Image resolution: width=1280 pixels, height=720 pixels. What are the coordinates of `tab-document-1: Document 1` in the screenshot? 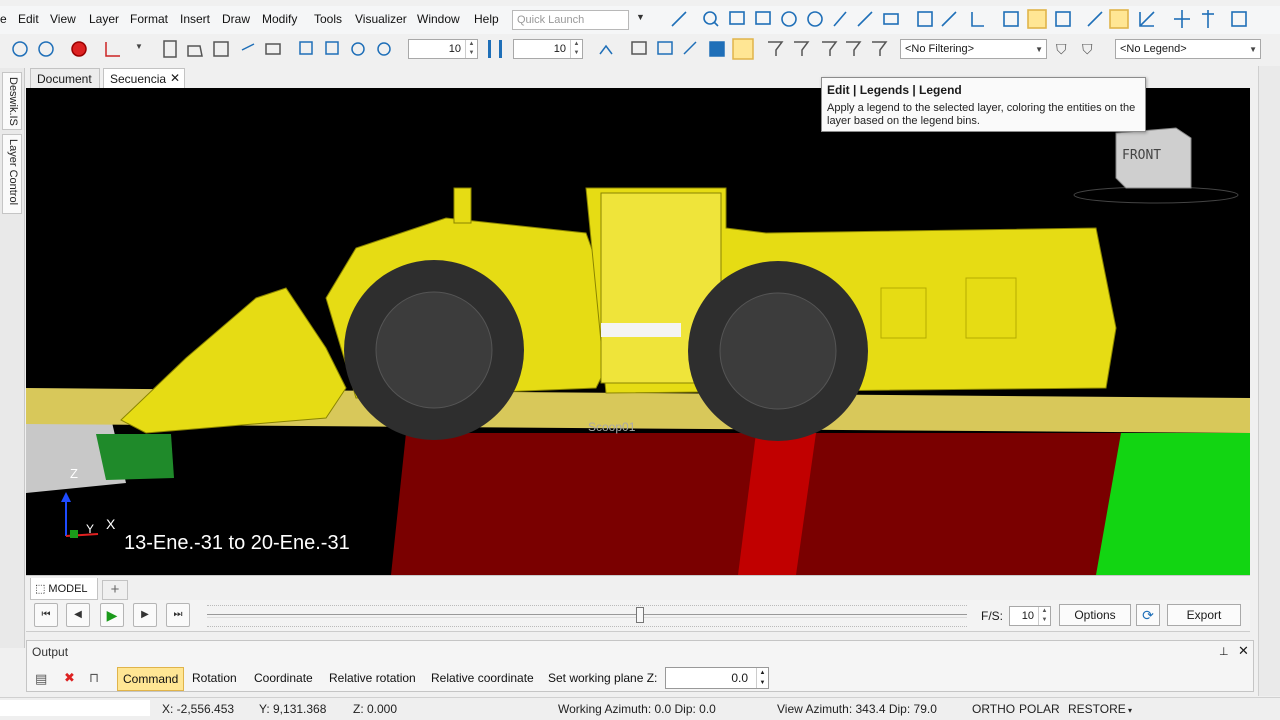 It's located at (65, 84).